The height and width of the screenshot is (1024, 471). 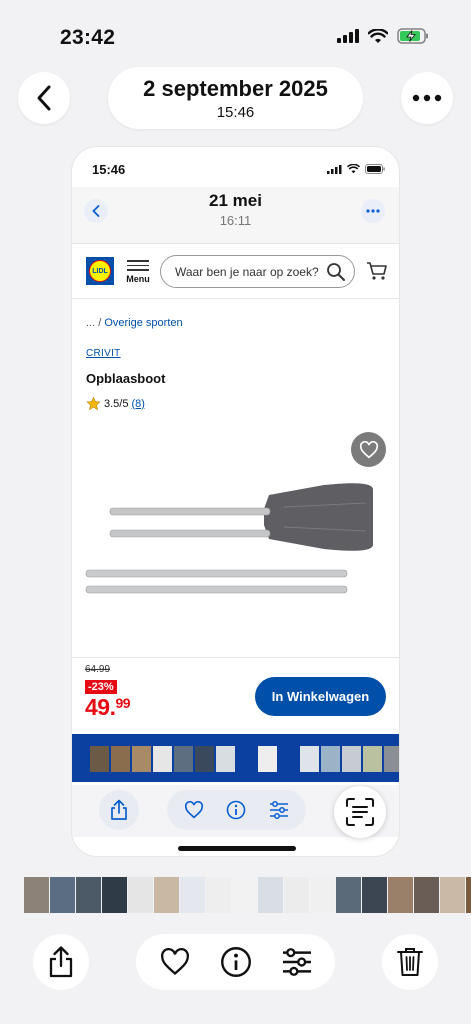 I want to click on inner-header: 21 mei 16:11, so click(x=235, y=215).